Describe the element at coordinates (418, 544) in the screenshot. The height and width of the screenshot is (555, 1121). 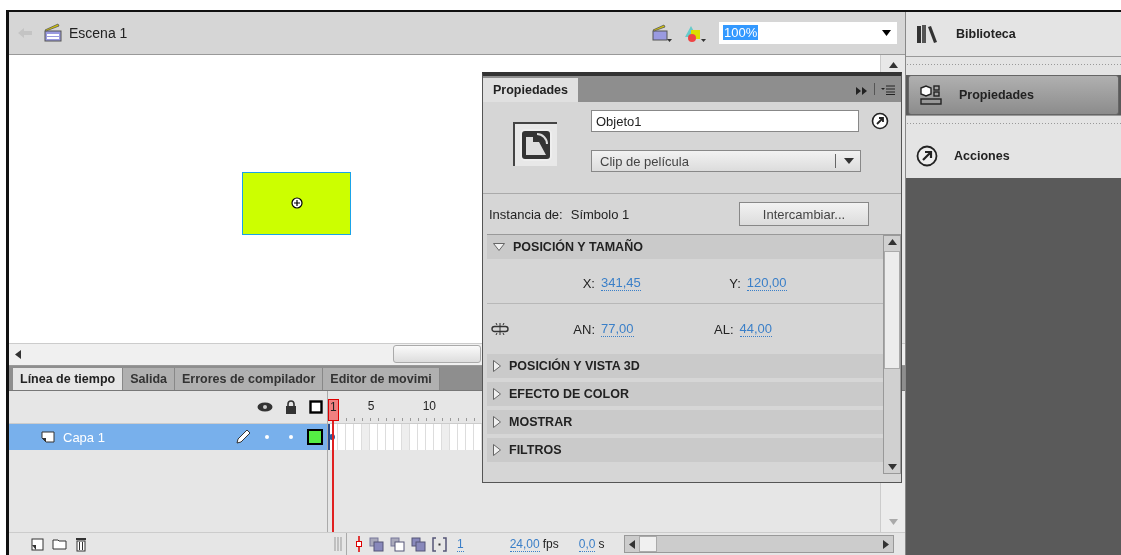
I see `edit-multiple-frames-icon` at that location.